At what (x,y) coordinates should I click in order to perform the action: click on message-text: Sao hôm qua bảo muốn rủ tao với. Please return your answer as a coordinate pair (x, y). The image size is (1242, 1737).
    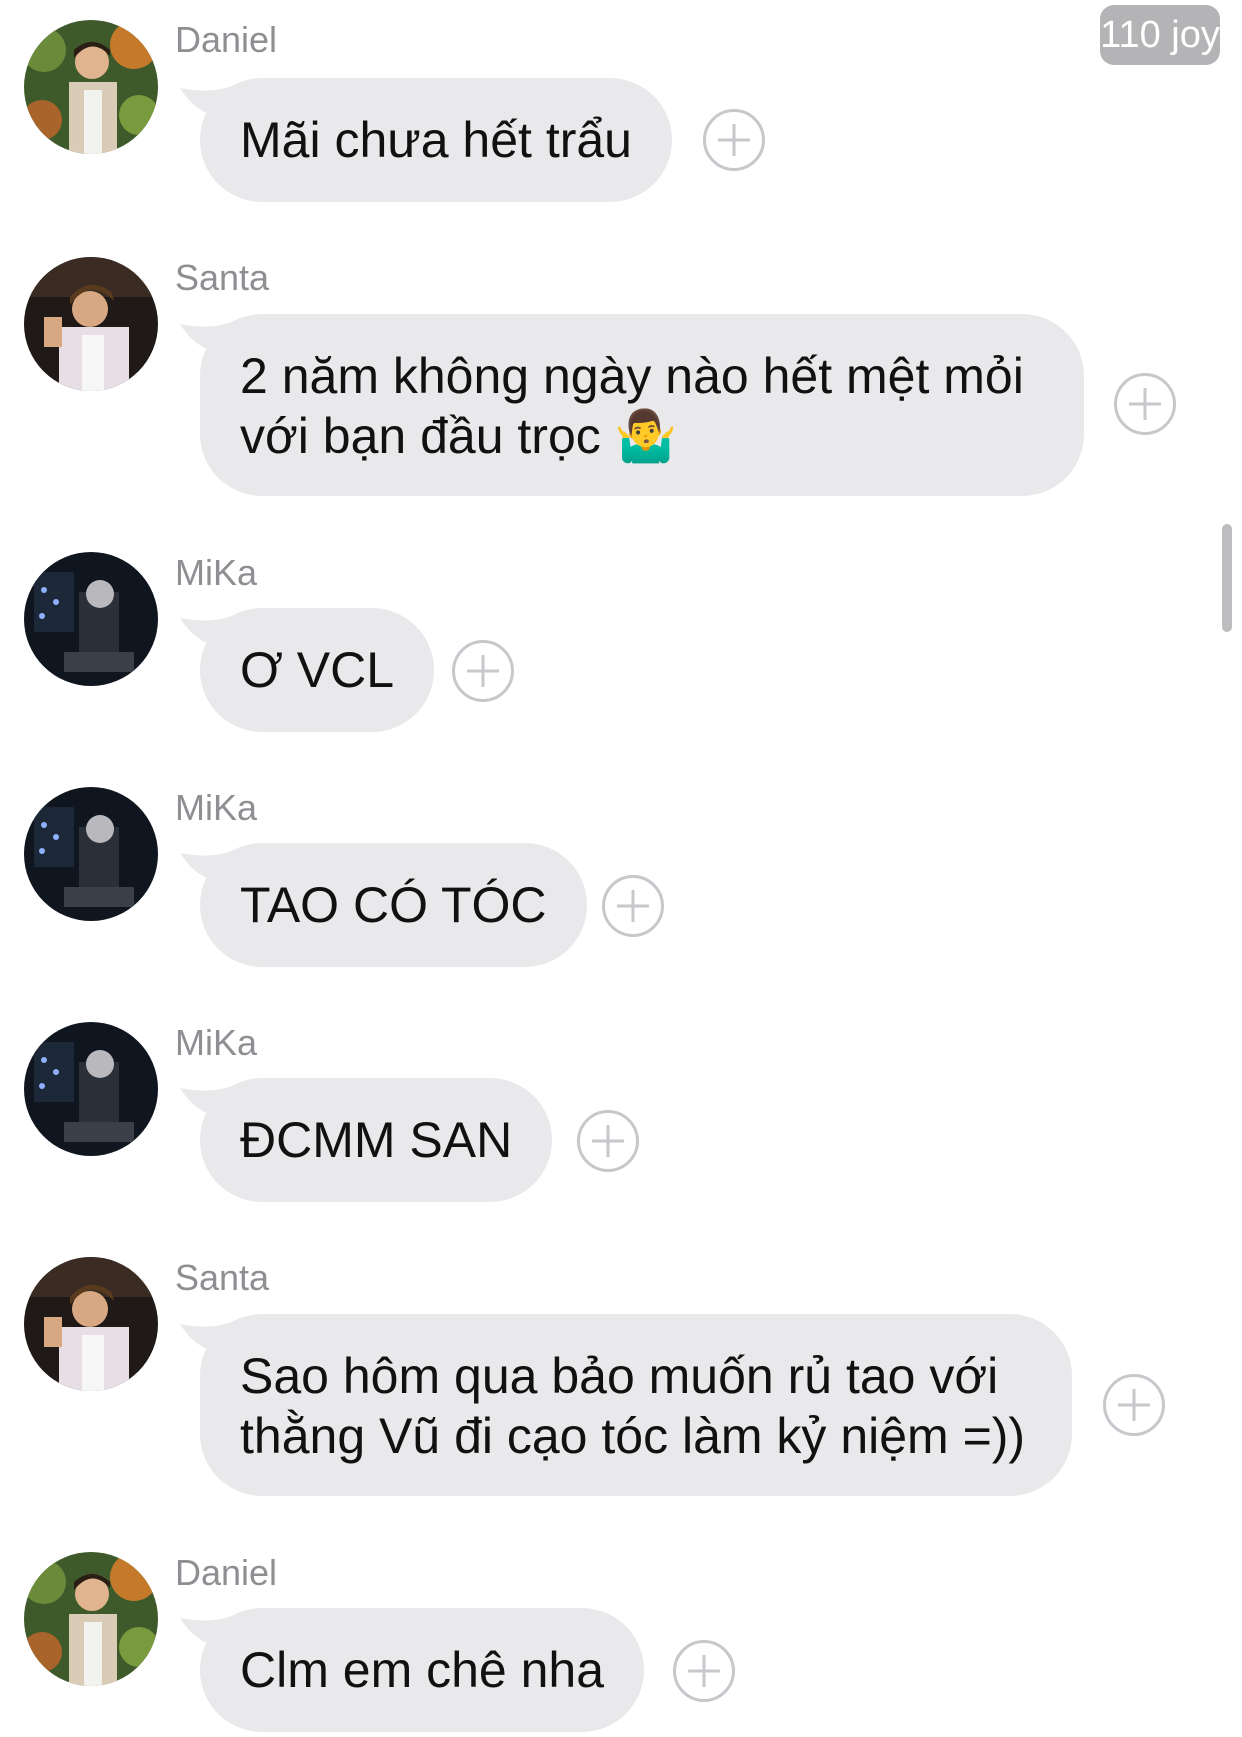
    Looking at the image, I should click on (619, 1376).